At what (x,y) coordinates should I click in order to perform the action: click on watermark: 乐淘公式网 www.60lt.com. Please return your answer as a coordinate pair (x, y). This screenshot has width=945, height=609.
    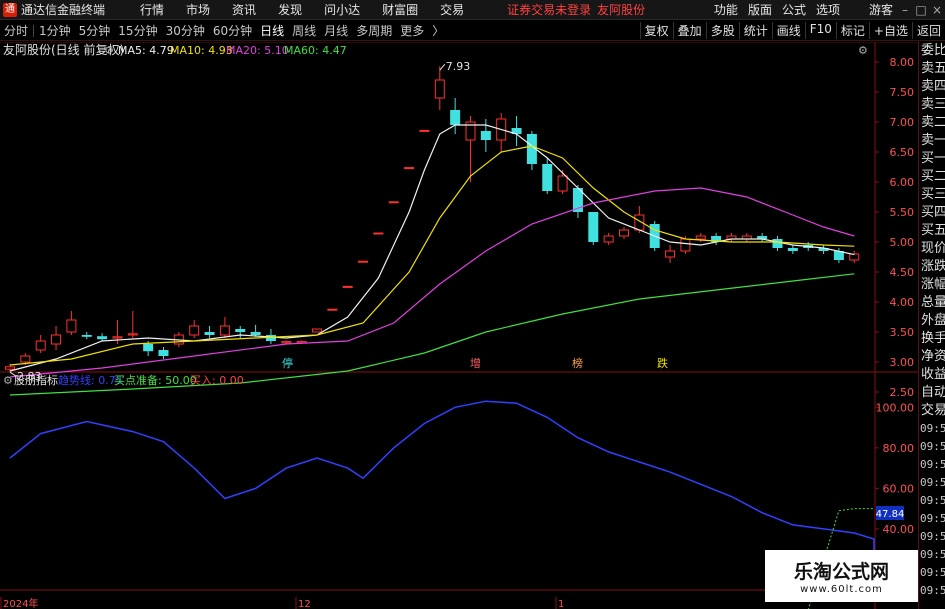
    Looking at the image, I should click on (841, 576).